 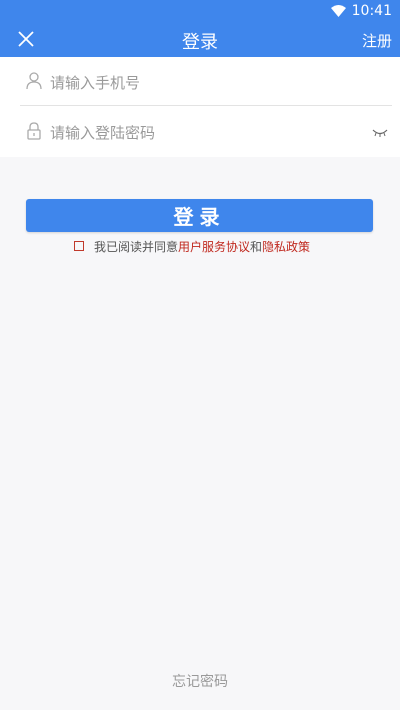 What do you see at coordinates (34, 81) in the screenshot?
I see `user-icon` at bounding box center [34, 81].